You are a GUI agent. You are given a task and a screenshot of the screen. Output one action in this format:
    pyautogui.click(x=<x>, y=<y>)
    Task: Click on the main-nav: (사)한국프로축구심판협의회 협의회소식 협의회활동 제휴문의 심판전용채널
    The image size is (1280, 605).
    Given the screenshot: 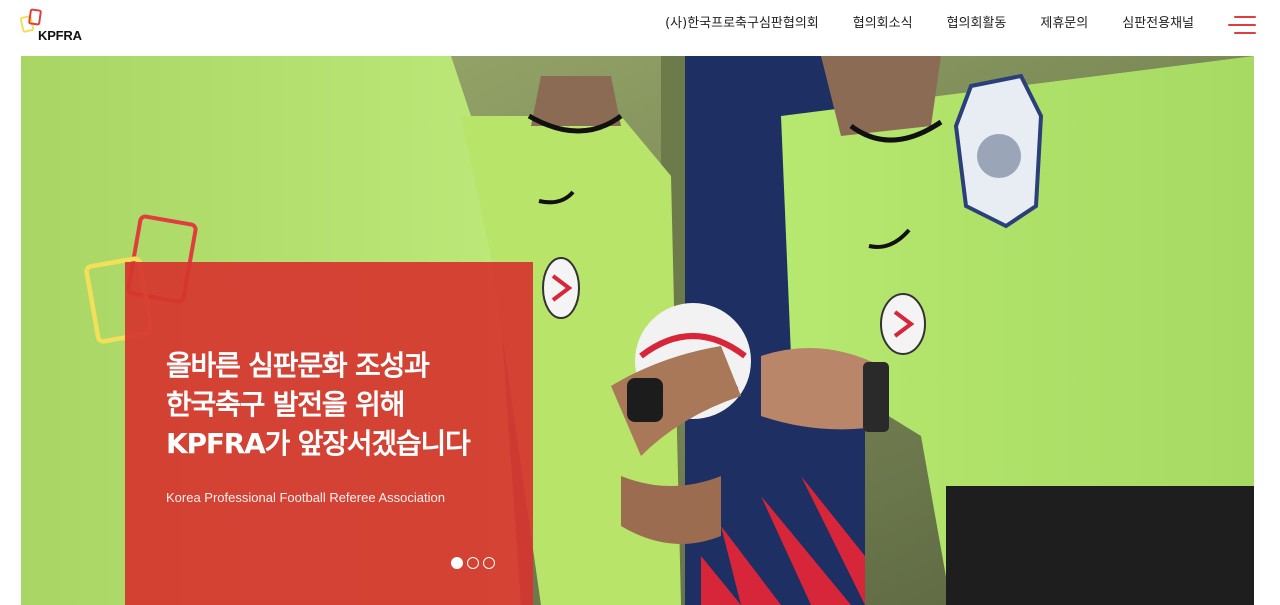 What is the action you would take?
    pyautogui.click(x=929, y=24)
    